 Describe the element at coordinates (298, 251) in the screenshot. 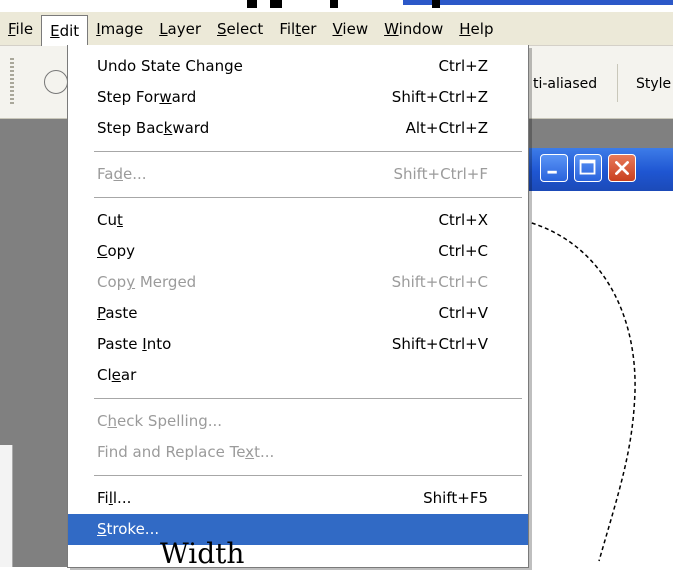

I see `menu-item-copy: Copy Ctrl+C` at that location.